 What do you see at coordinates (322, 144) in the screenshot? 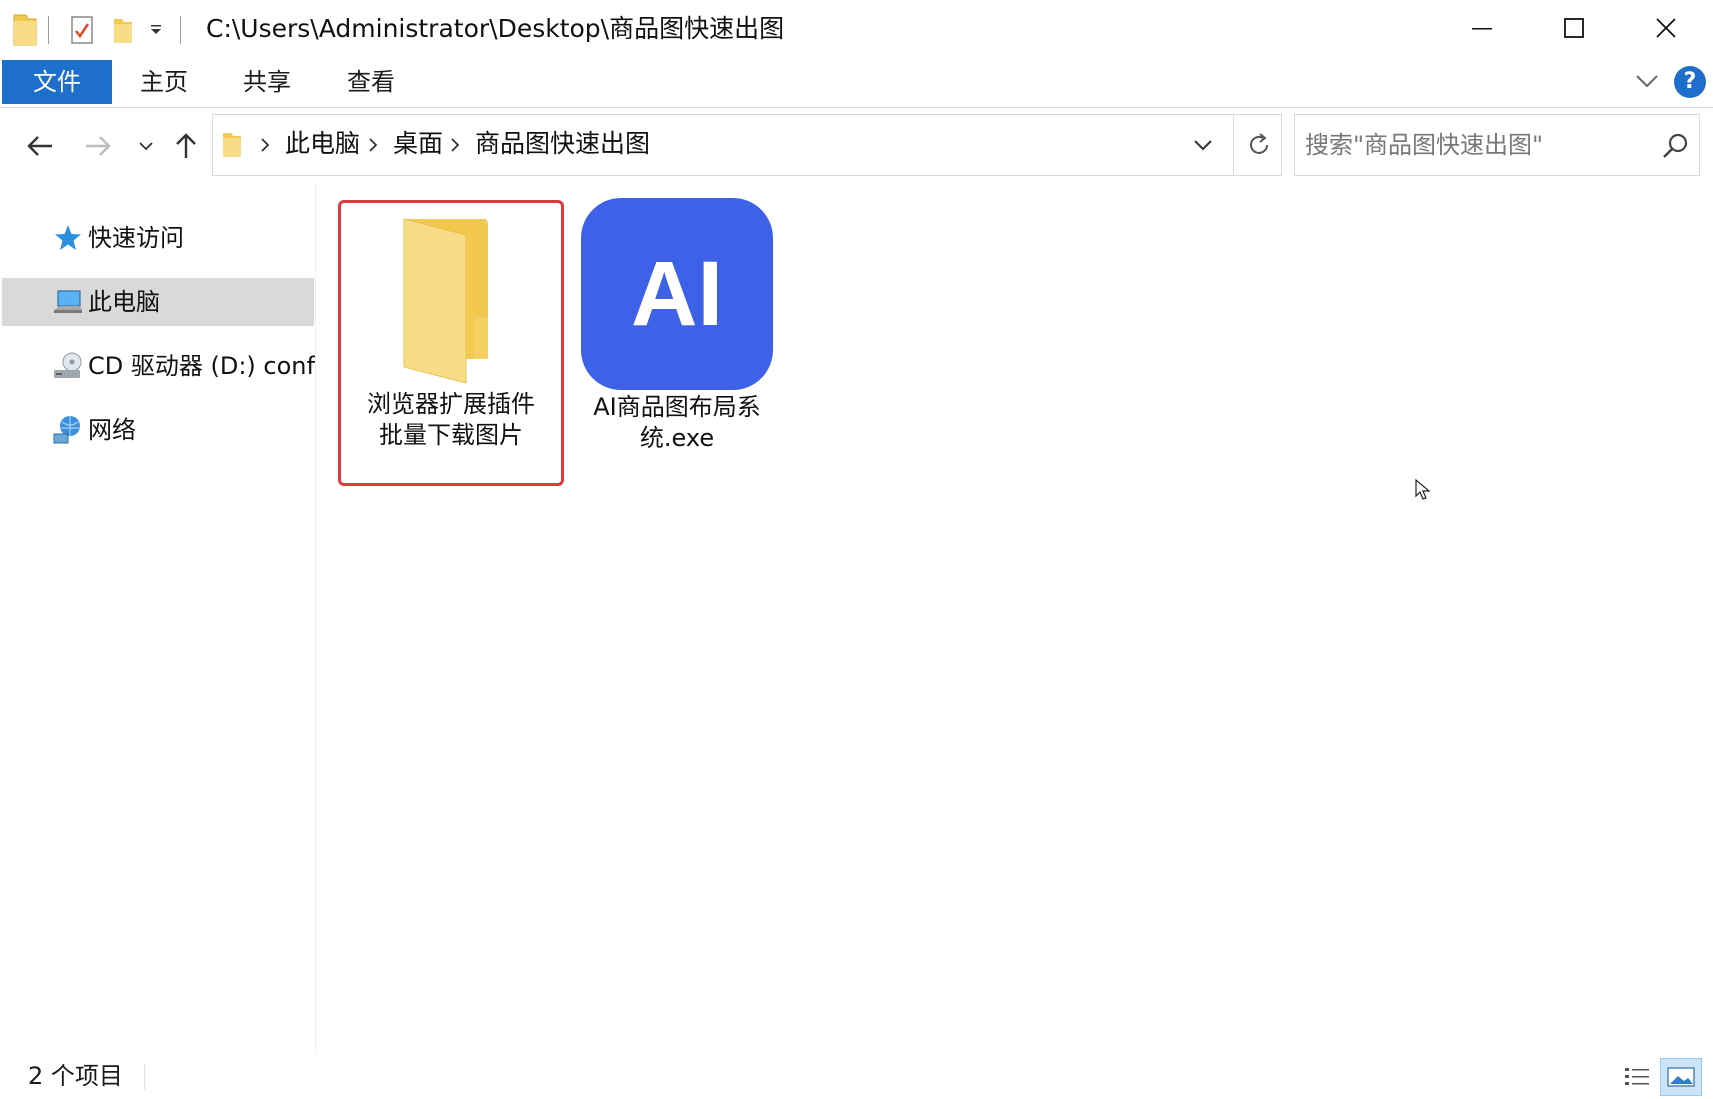
I see `breadcrumb-this-pc: 此电脑` at bounding box center [322, 144].